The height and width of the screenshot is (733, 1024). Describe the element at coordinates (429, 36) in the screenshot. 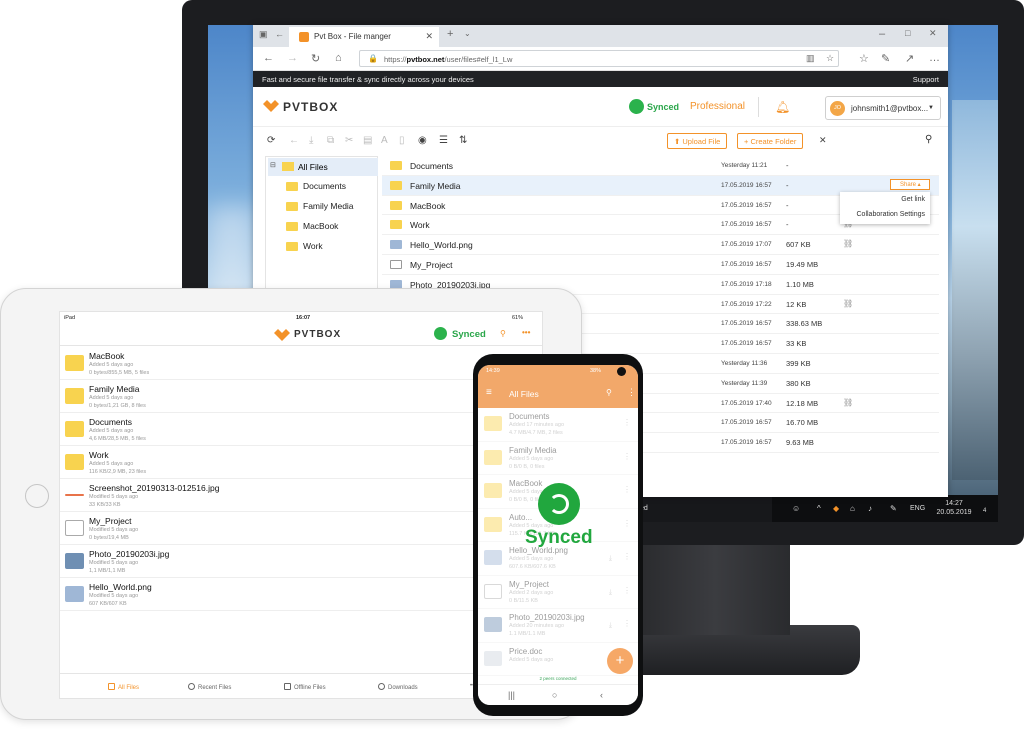

I see `close-tab-icon: ✕` at that location.